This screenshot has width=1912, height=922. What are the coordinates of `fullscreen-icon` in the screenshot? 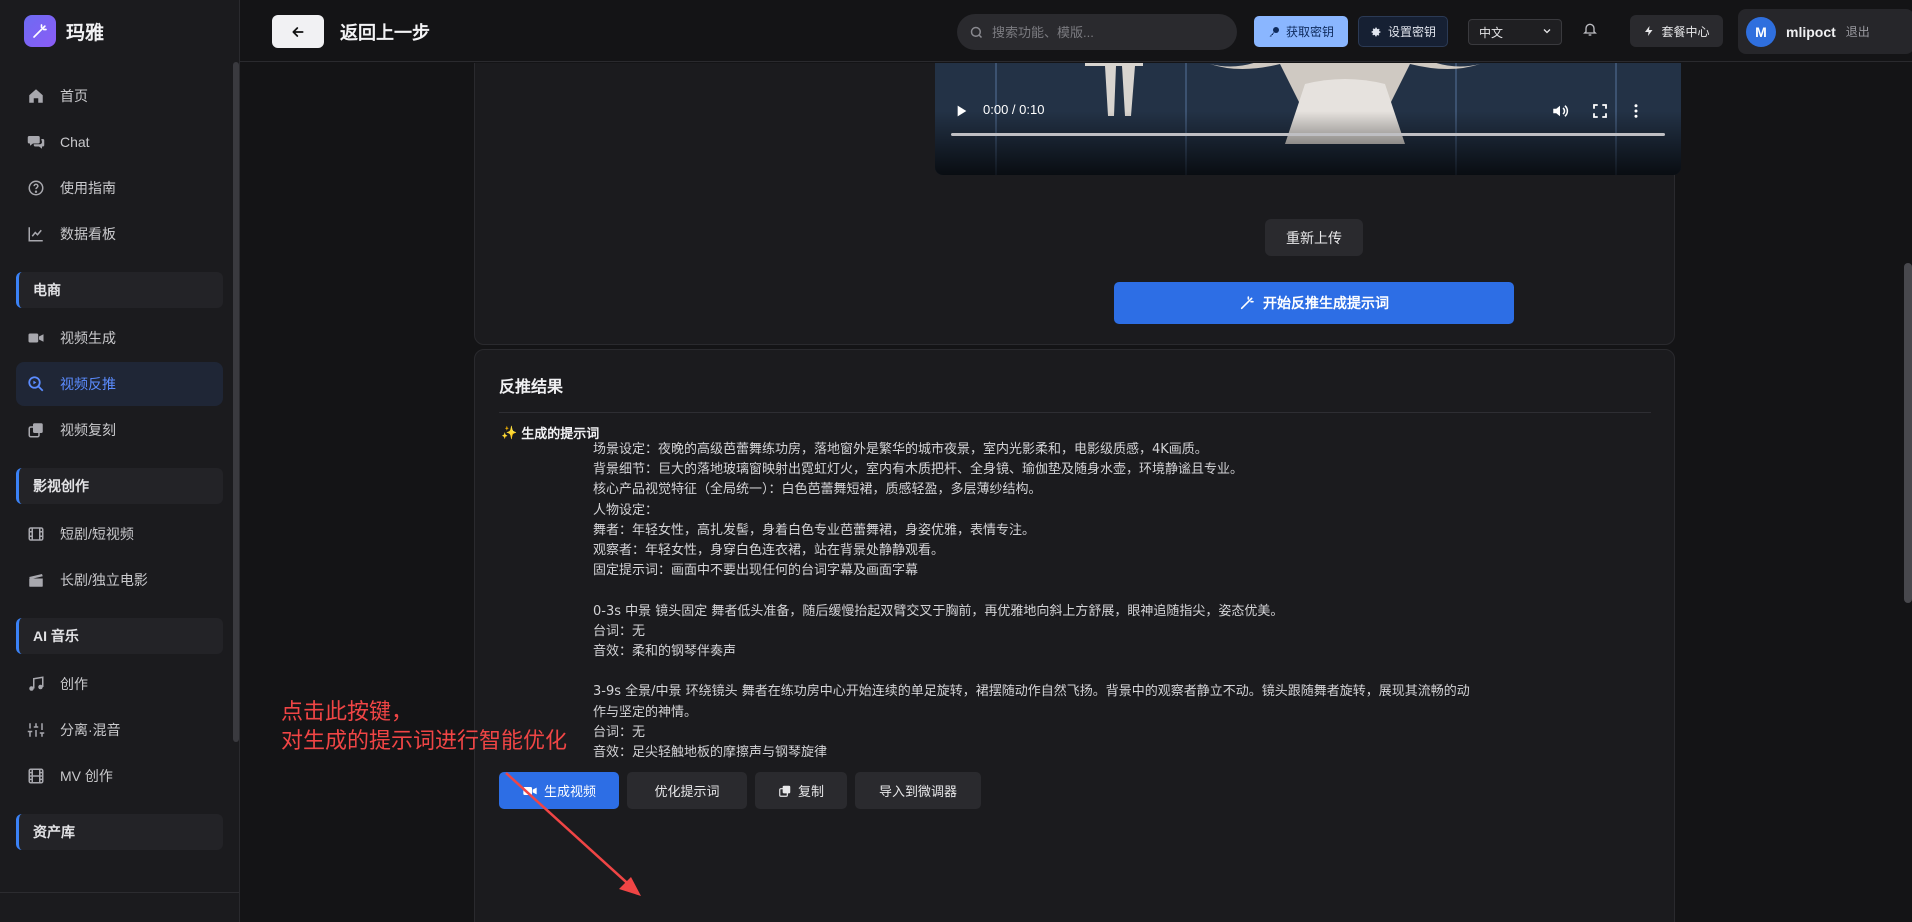 It's located at (1600, 111).